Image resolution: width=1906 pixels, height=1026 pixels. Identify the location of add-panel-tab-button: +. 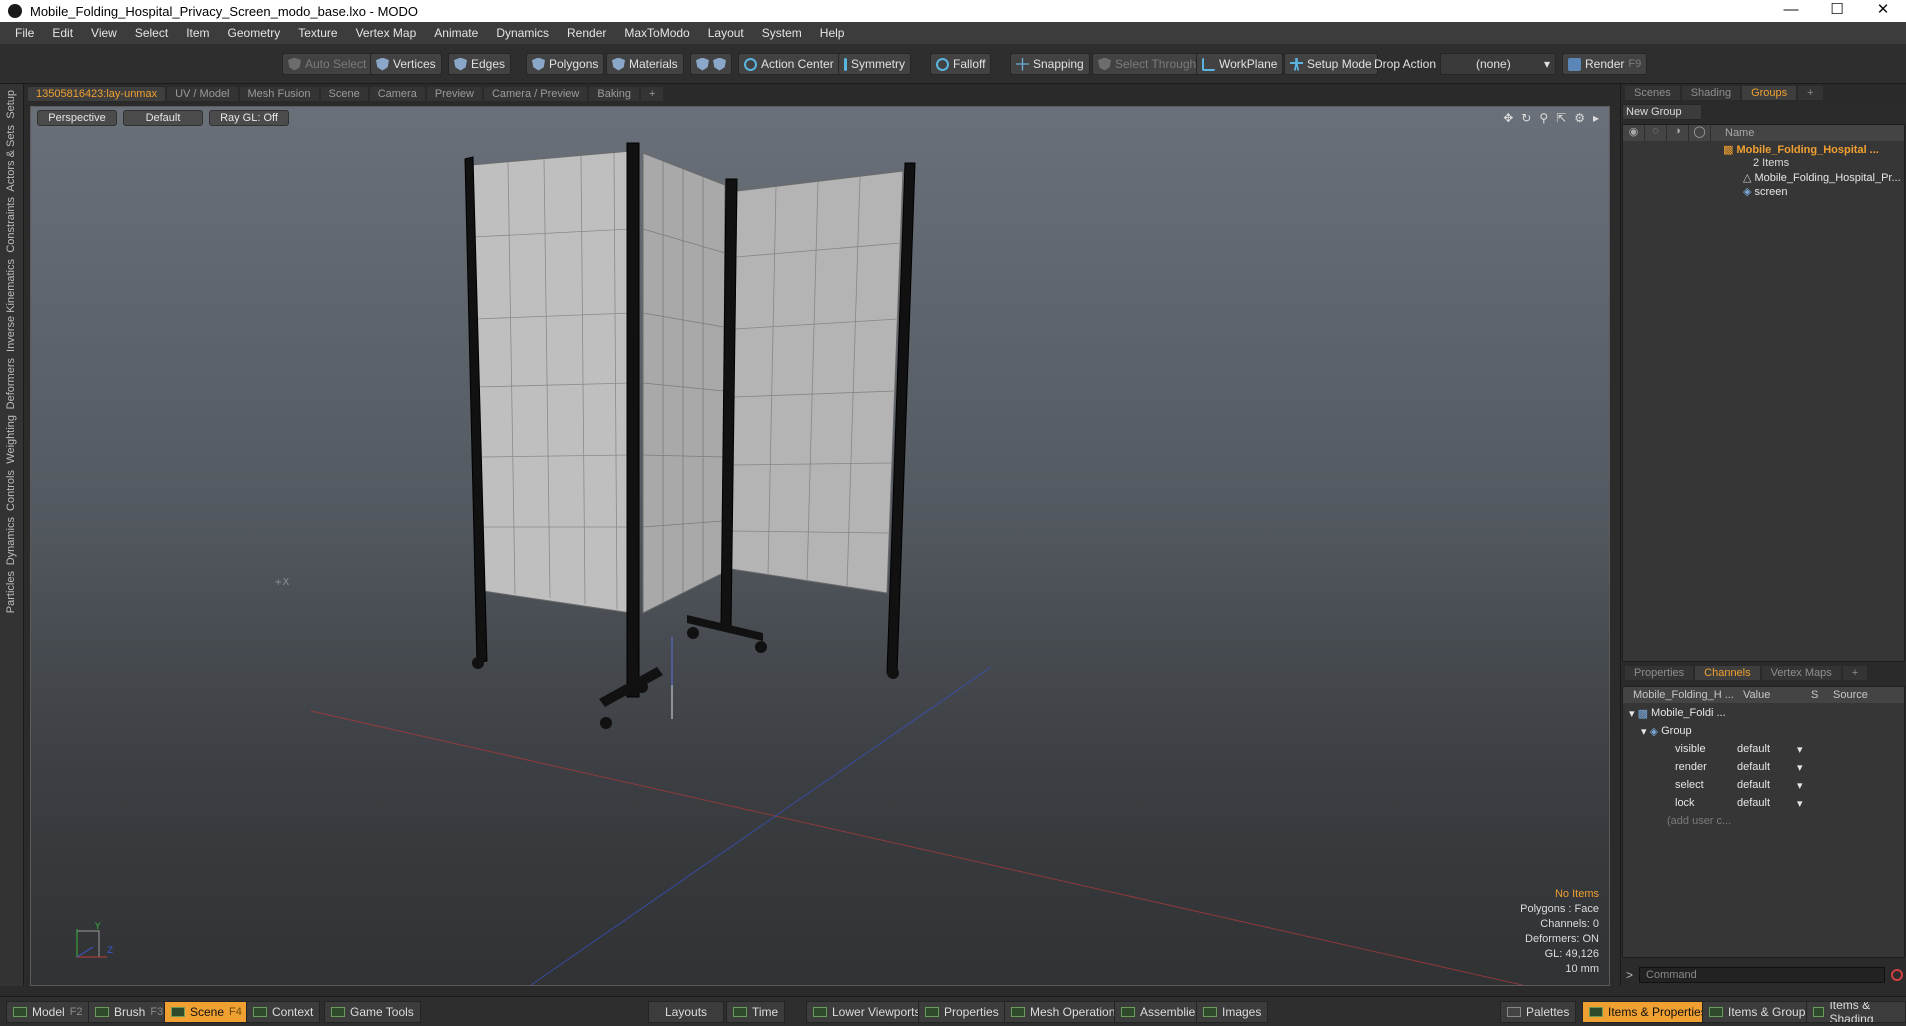
(1810, 93).